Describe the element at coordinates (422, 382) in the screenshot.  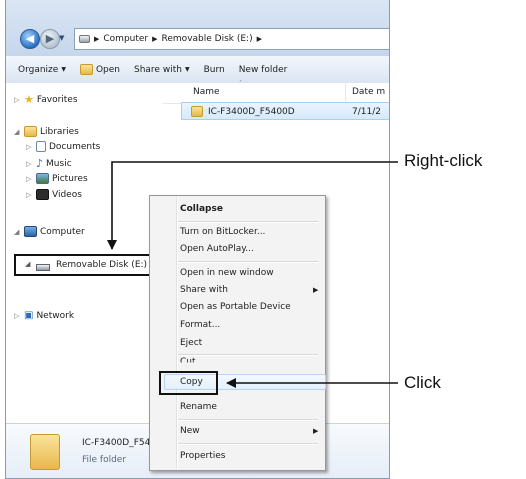
I see `click-annotation: Click` at that location.